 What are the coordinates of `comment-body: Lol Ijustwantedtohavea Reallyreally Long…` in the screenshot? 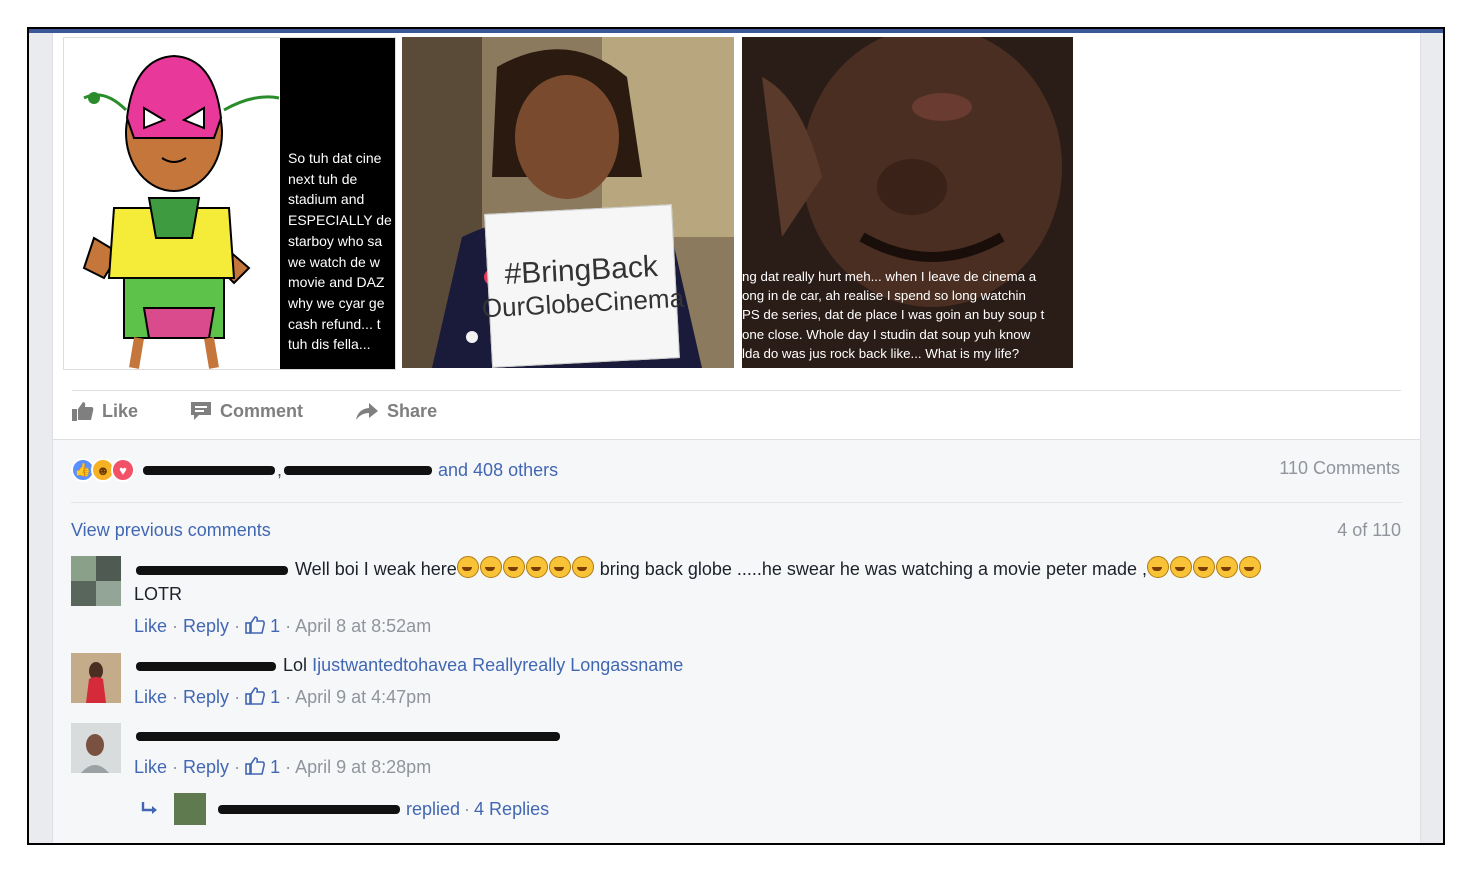 It's located at (762, 681).